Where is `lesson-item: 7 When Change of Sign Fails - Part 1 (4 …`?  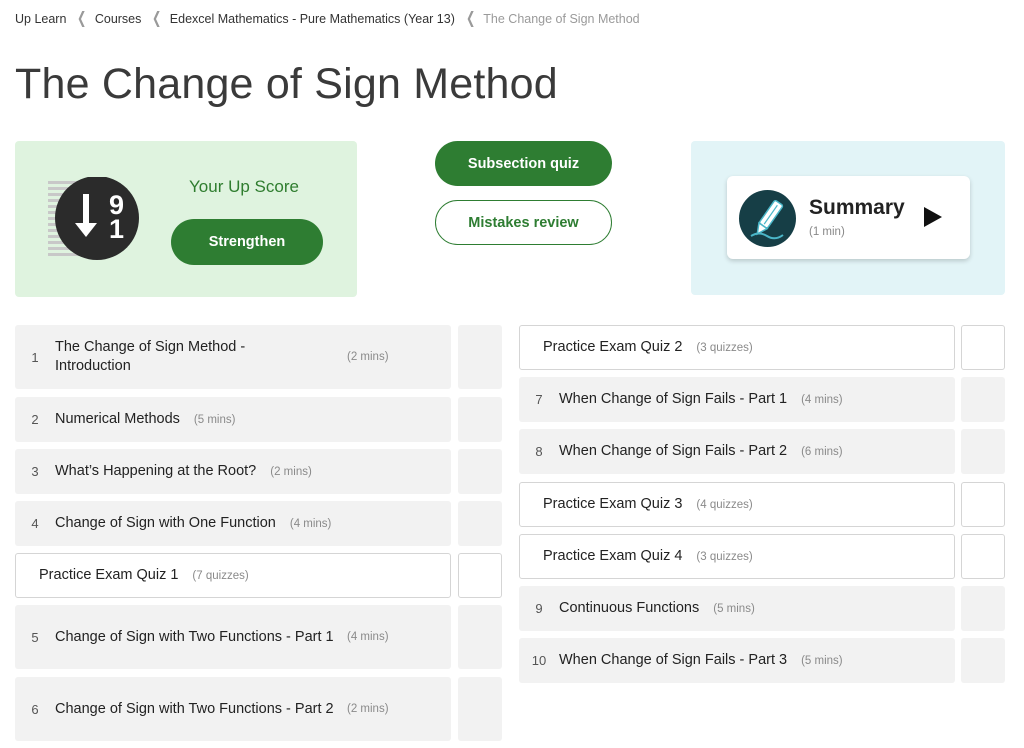 lesson-item: 7 When Change of Sign Fails - Part 1 (4 … is located at coordinates (737, 399).